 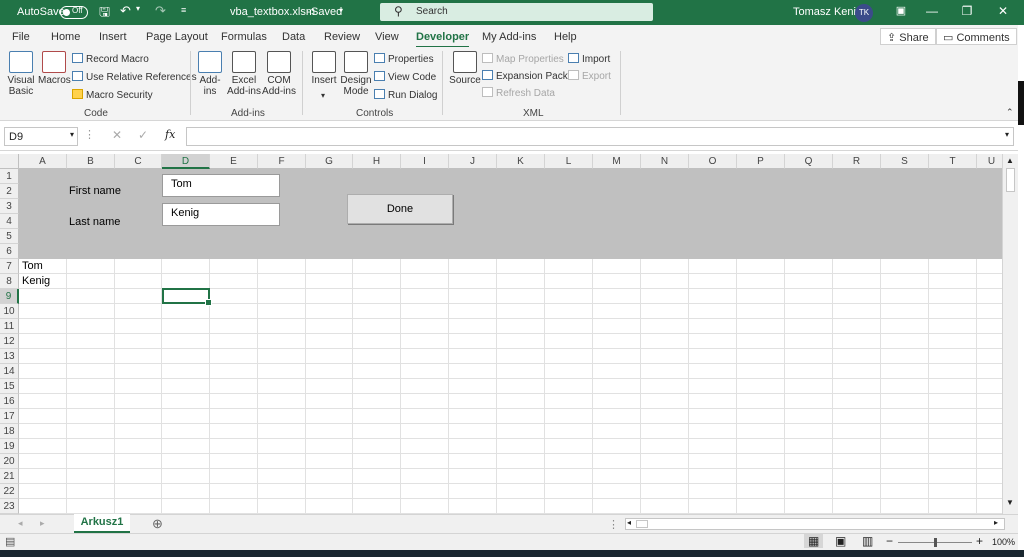 I want to click on row-header-11: 11, so click(x=9, y=326).